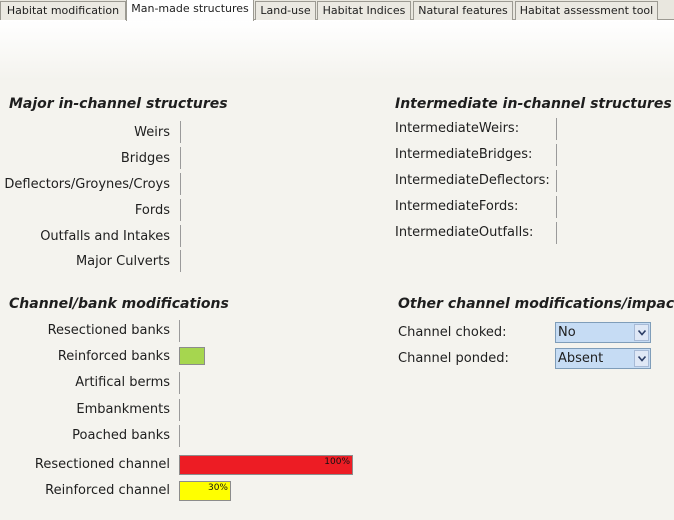 This screenshot has width=674, height=520. I want to click on channel-ponded-value: Absent, so click(581, 358).